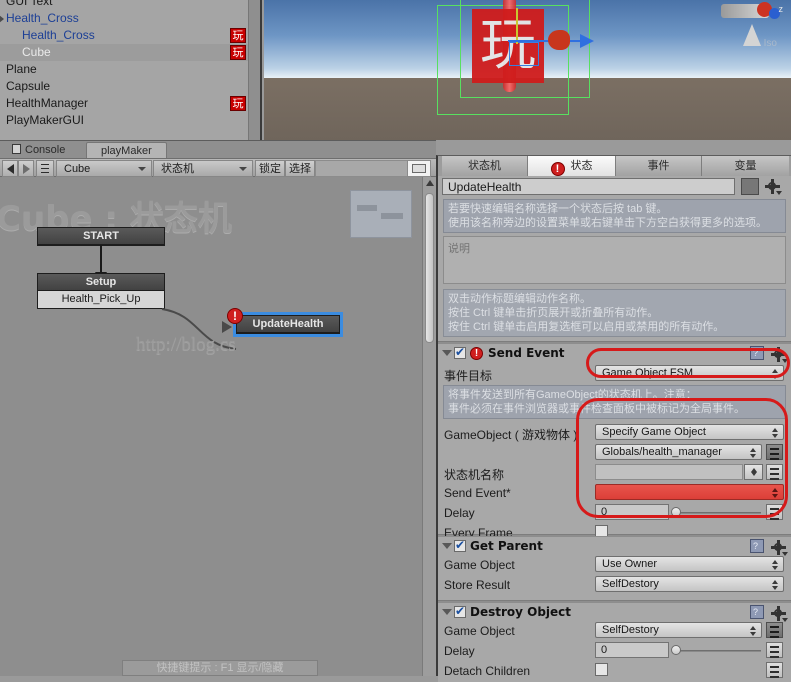  What do you see at coordinates (588, 186) in the screenshot?
I see `state-name-input: UpdateHealth` at bounding box center [588, 186].